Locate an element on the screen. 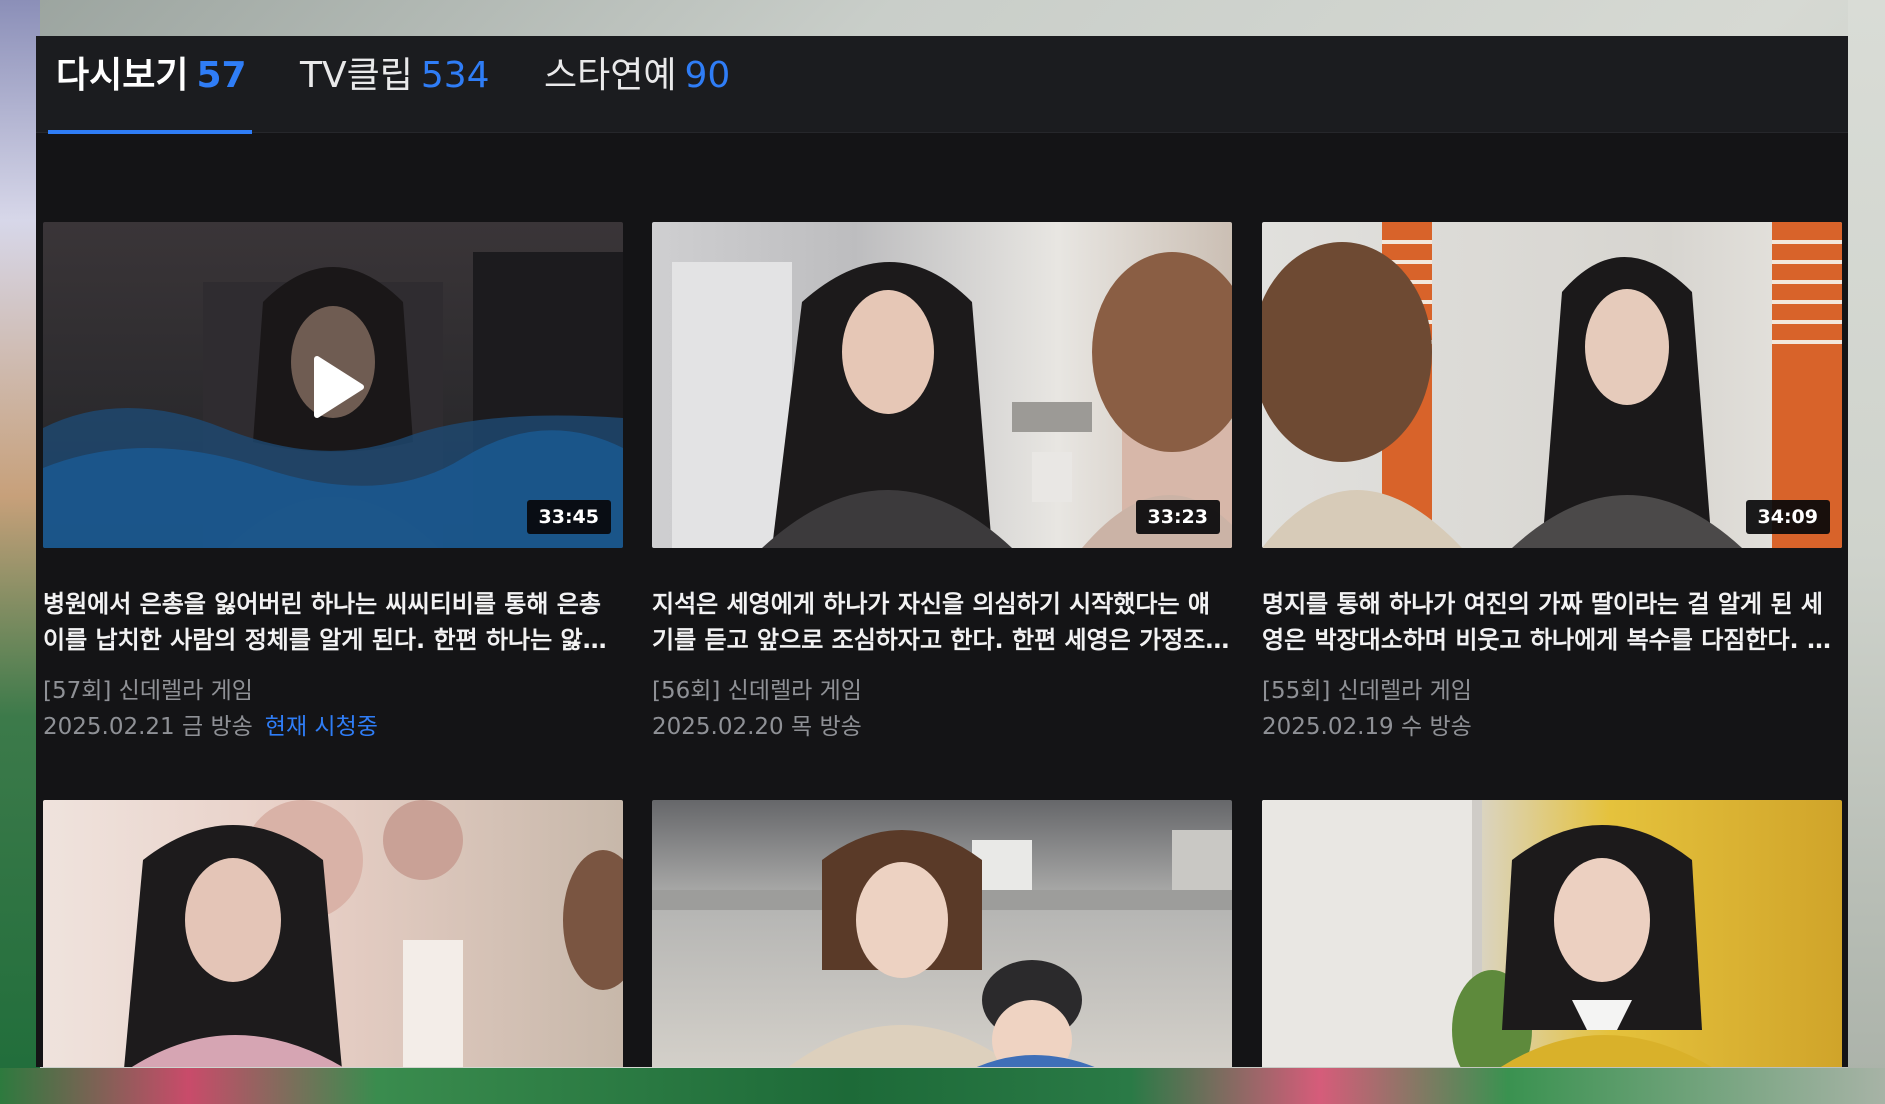 The height and width of the screenshot is (1104, 1885). tab-replay: 다시보기 57 is located at coordinates (147, 85).